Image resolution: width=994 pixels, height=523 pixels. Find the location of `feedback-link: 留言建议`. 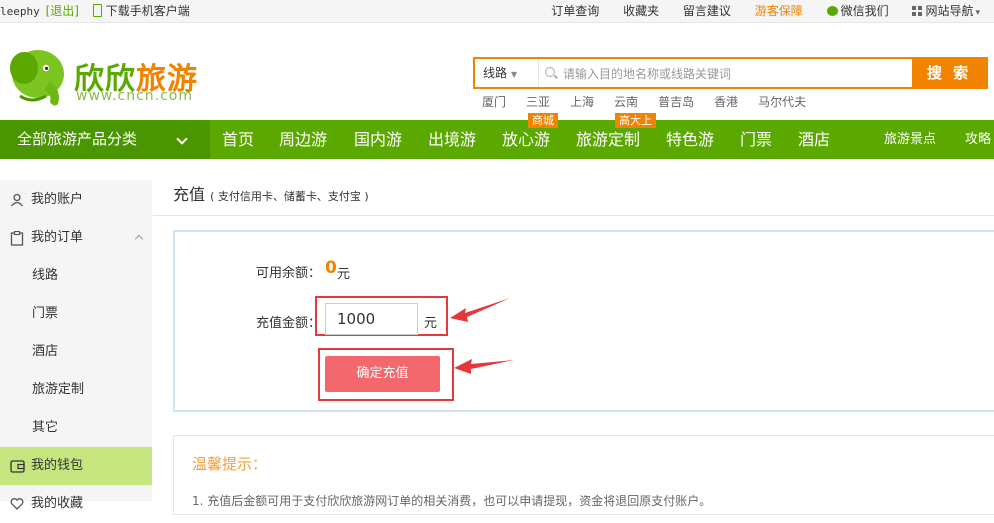

feedback-link: 留言建议 is located at coordinates (707, 11).